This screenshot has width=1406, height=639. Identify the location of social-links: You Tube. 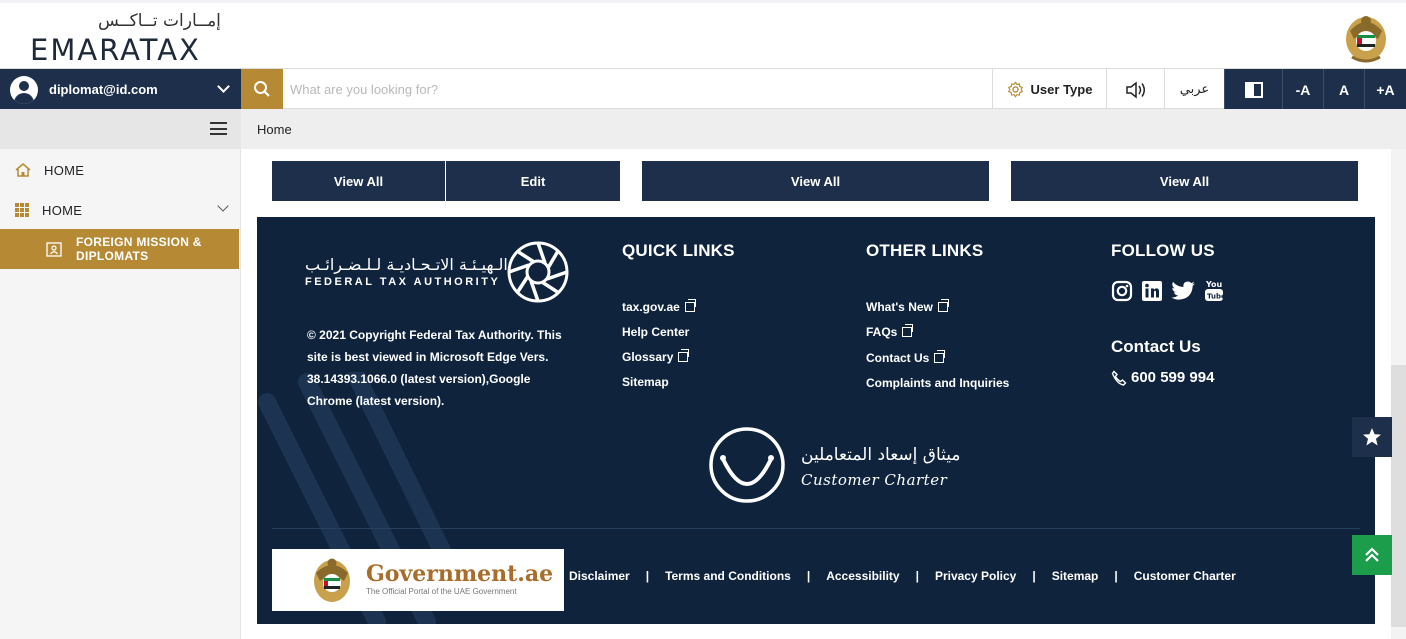
(1167, 291).